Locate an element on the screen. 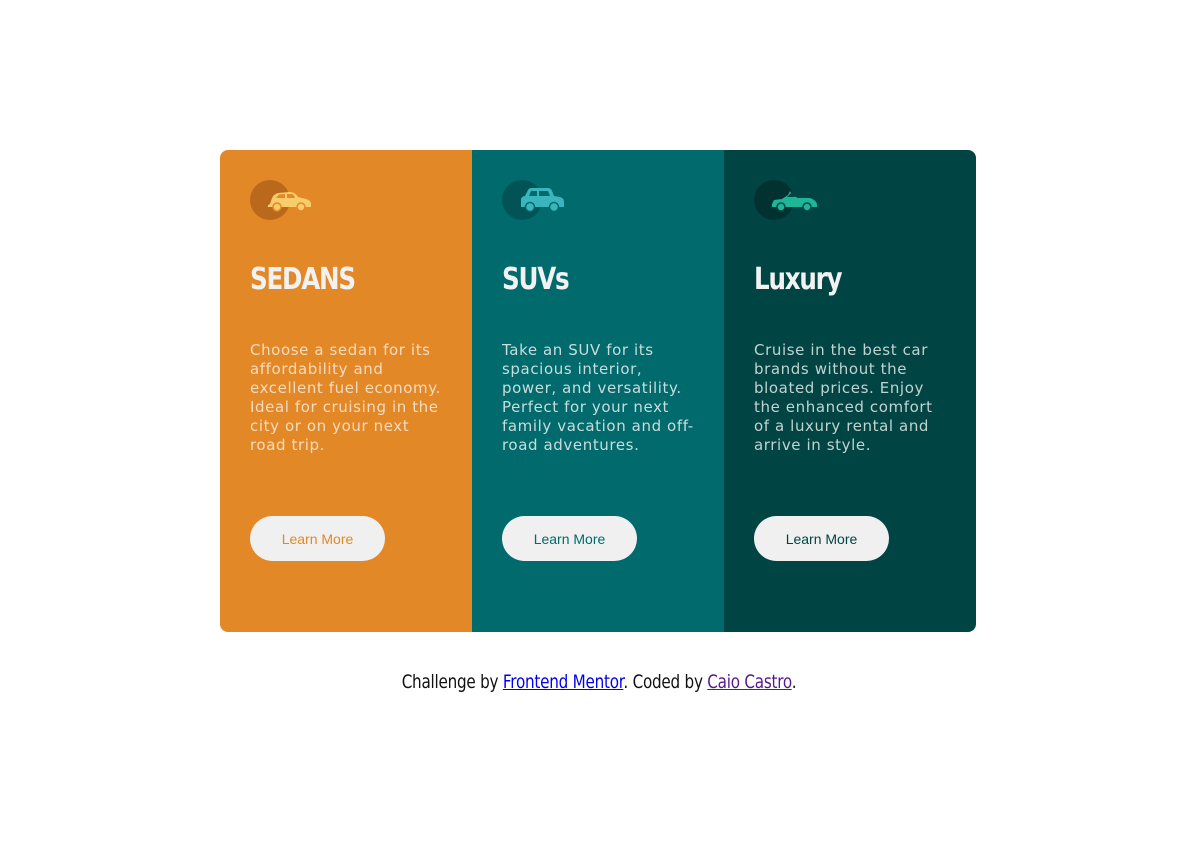  suv-car-icon-svg is located at coordinates (542, 200).